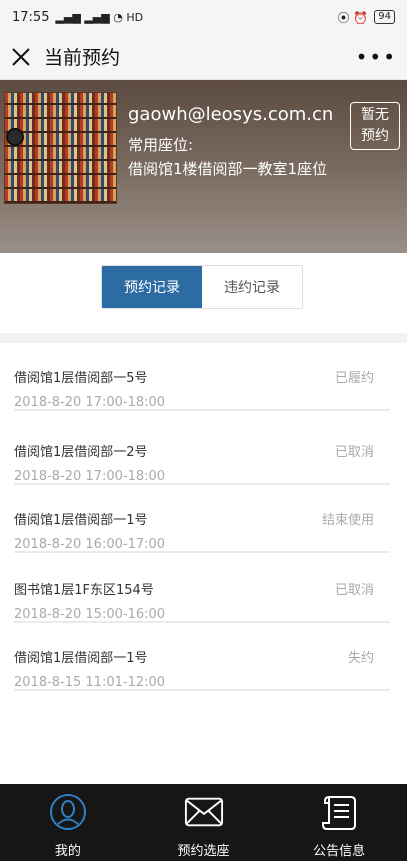 This screenshot has height=861, width=407. I want to click on envelope-icon, so click(204, 812).